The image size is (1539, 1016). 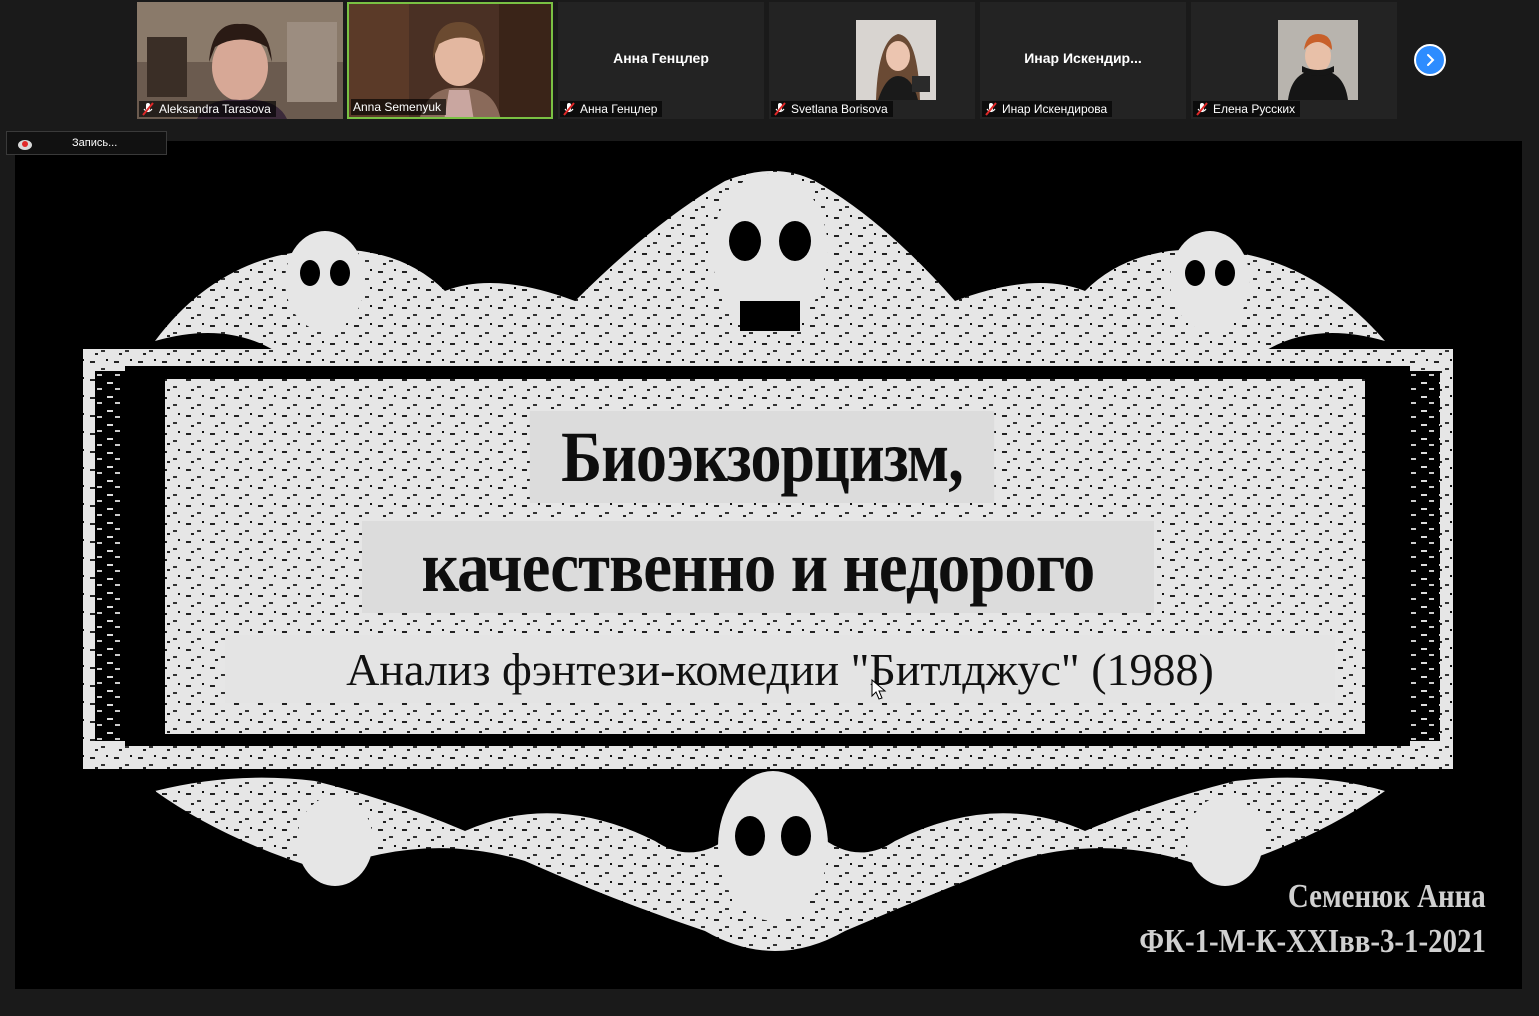 I want to click on chevron-right-icon, so click(x=1431, y=60).